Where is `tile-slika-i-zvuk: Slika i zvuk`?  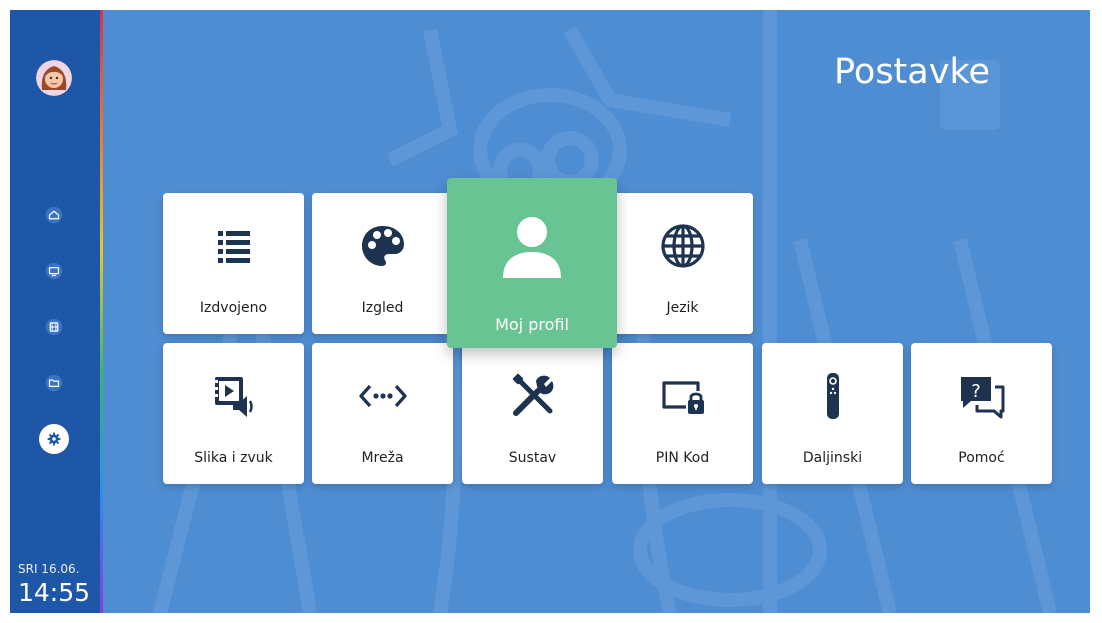
tile-slika-i-zvuk: Slika i zvuk is located at coordinates (233, 413).